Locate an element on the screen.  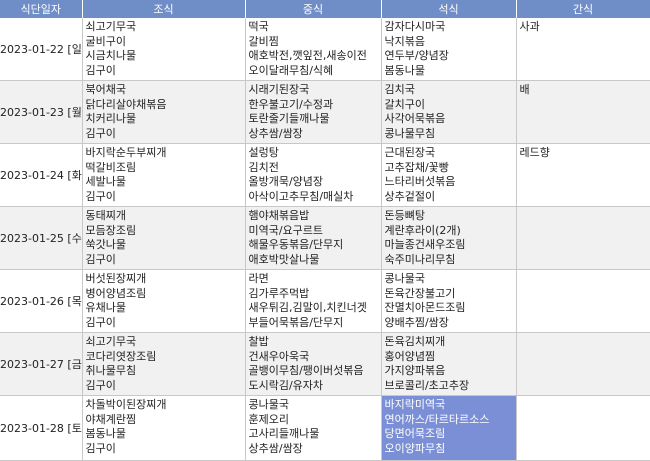
lunch-cell: 콩나물국 훈제오리 고사리들깨나물 상추쌈/쌈장 is located at coordinates (313, 428).